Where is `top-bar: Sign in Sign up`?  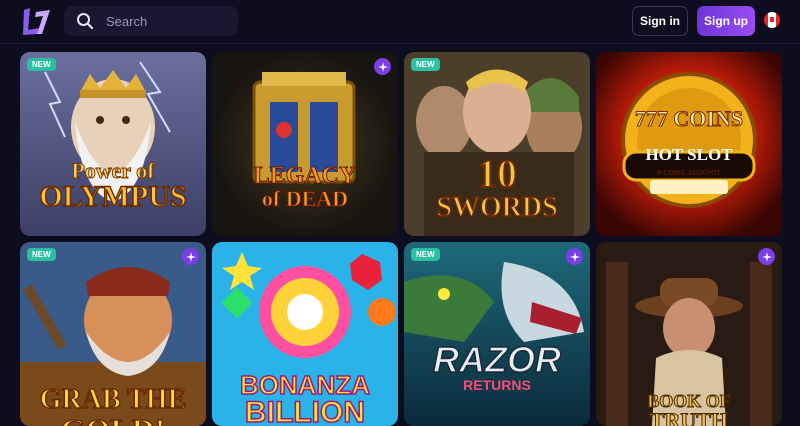
top-bar: Sign in Sign up is located at coordinates (400, 22).